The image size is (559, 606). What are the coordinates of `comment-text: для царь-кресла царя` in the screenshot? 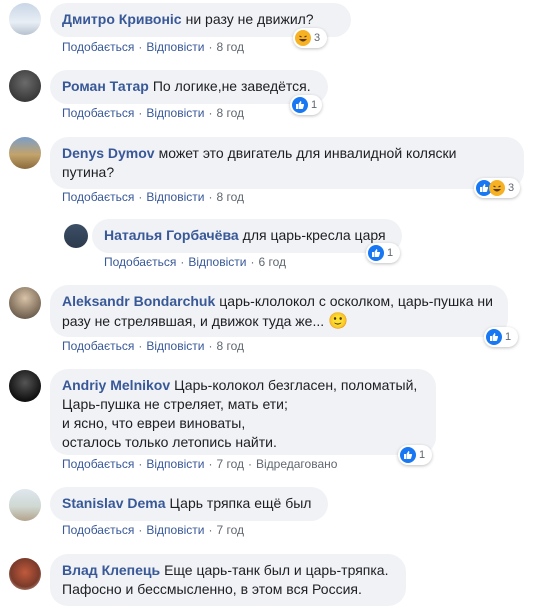 It's located at (314, 235).